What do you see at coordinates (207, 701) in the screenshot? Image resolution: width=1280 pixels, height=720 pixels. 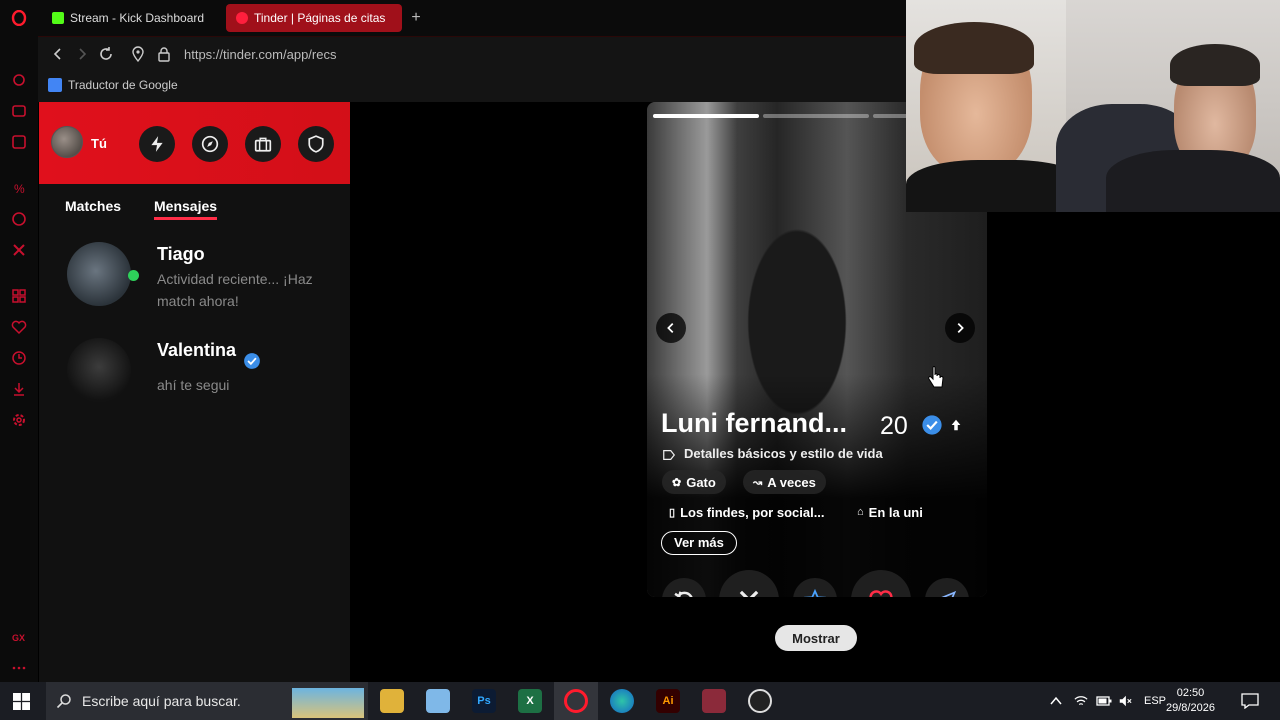 I see `taskbar-search-box: Escribe aquí para buscar.` at bounding box center [207, 701].